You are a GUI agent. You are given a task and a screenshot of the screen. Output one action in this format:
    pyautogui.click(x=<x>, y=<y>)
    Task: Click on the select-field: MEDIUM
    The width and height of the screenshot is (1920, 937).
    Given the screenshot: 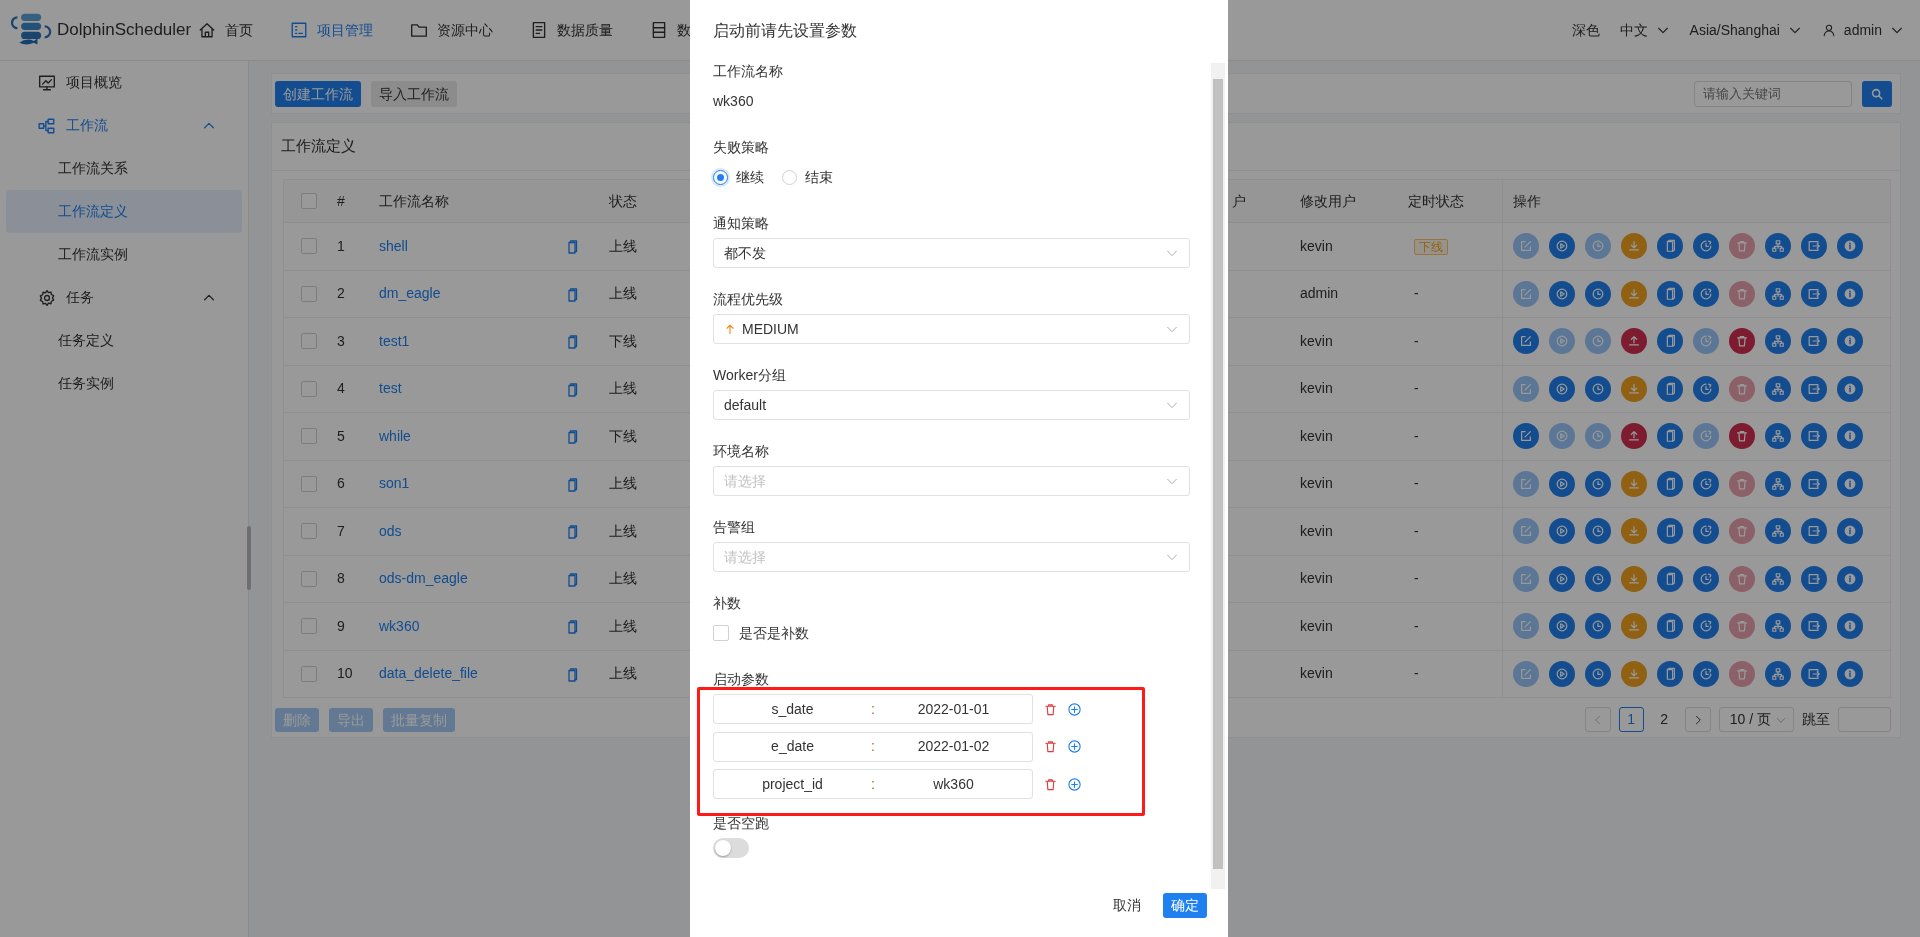 What is the action you would take?
    pyautogui.click(x=951, y=329)
    